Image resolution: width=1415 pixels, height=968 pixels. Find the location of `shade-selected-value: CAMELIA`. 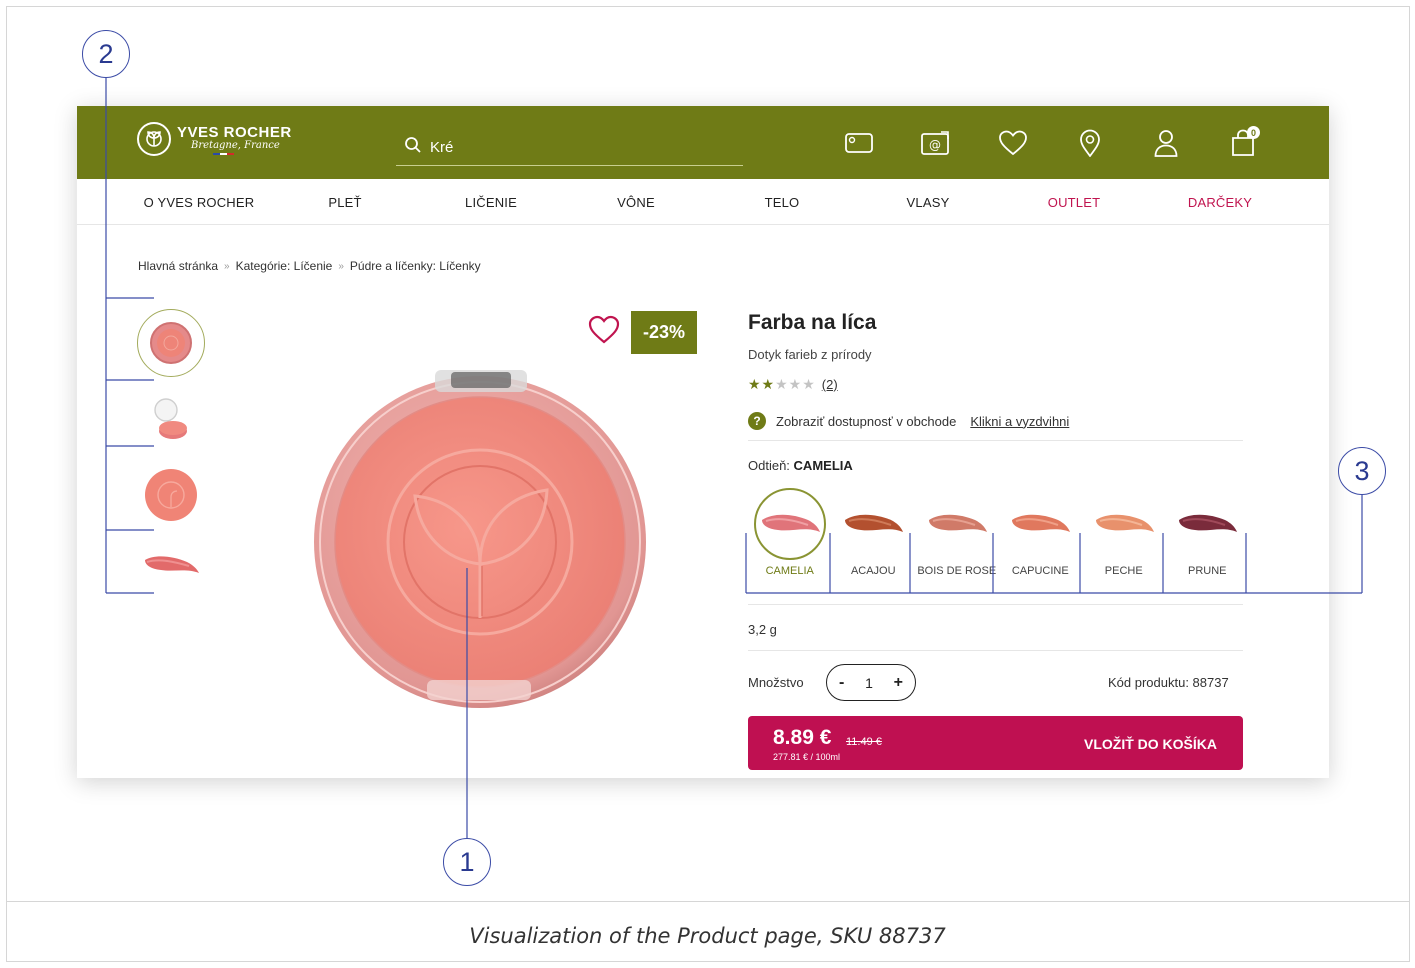

shade-selected-value: CAMELIA is located at coordinates (823, 465).